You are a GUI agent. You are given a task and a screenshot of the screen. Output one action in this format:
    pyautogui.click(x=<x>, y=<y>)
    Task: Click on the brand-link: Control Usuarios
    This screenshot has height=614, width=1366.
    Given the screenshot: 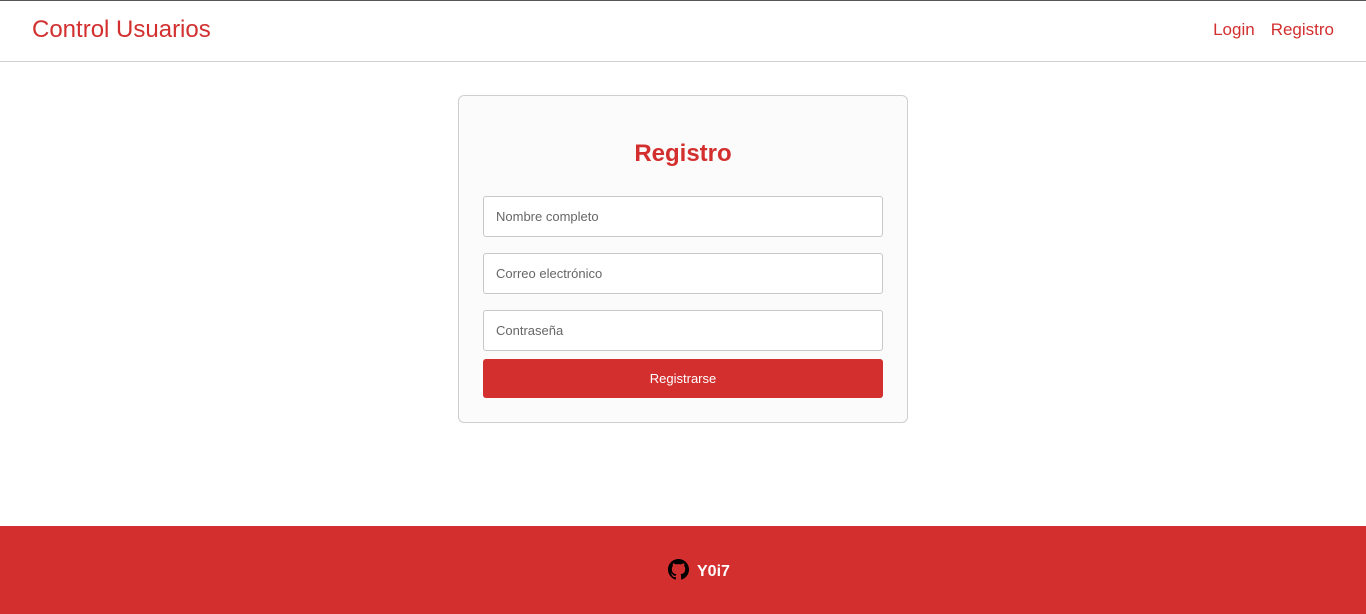 What is the action you would take?
    pyautogui.click(x=121, y=30)
    